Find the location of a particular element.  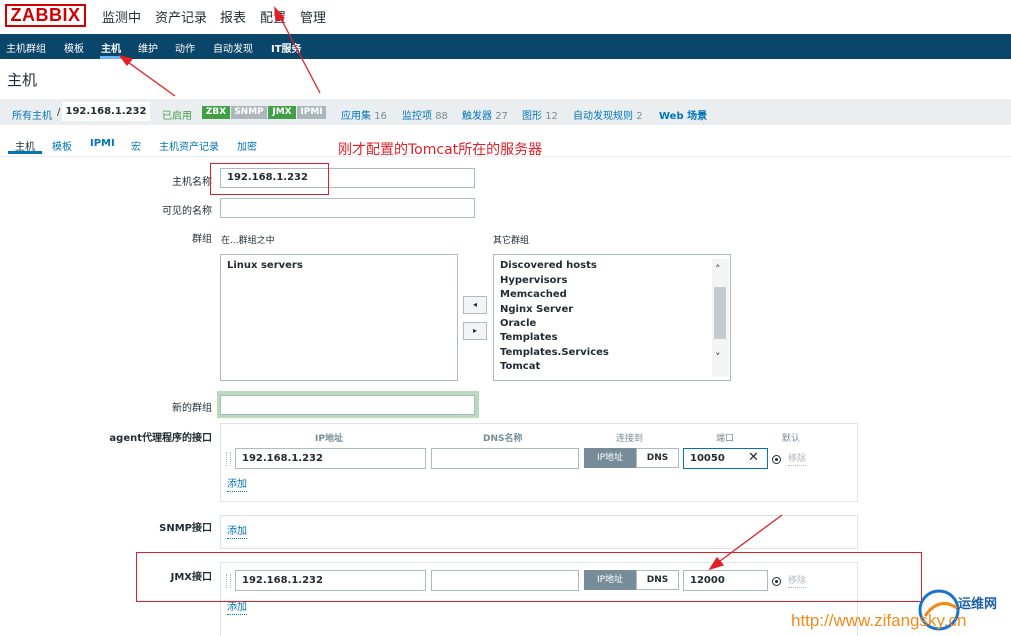

arrow-to-configuration-menu is located at coordinates (299, 54).